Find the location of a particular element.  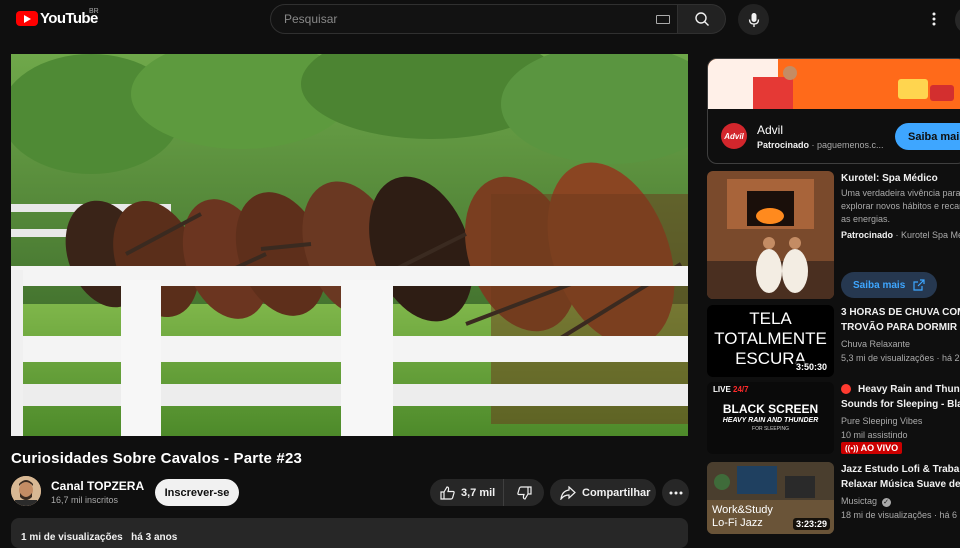

recommendation-title-line2: Sounds for Sleeping - Bla is located at coordinates (900, 404).